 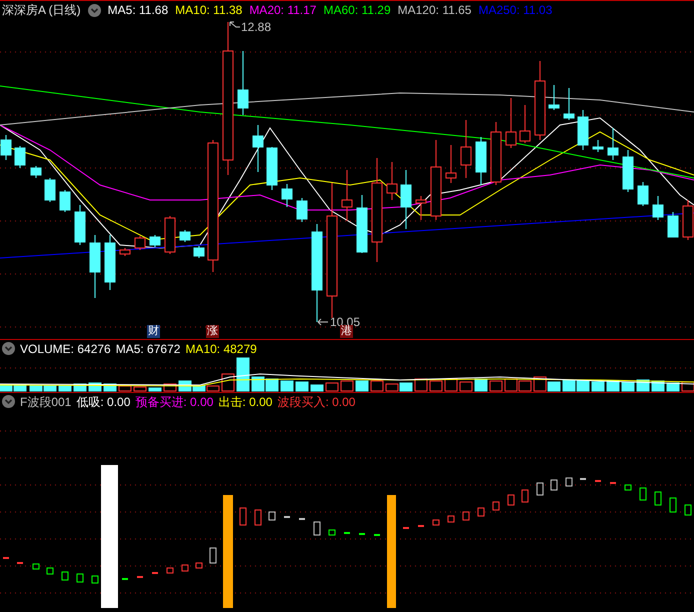 I want to click on indicator-title: F波段001, so click(x=46, y=402).